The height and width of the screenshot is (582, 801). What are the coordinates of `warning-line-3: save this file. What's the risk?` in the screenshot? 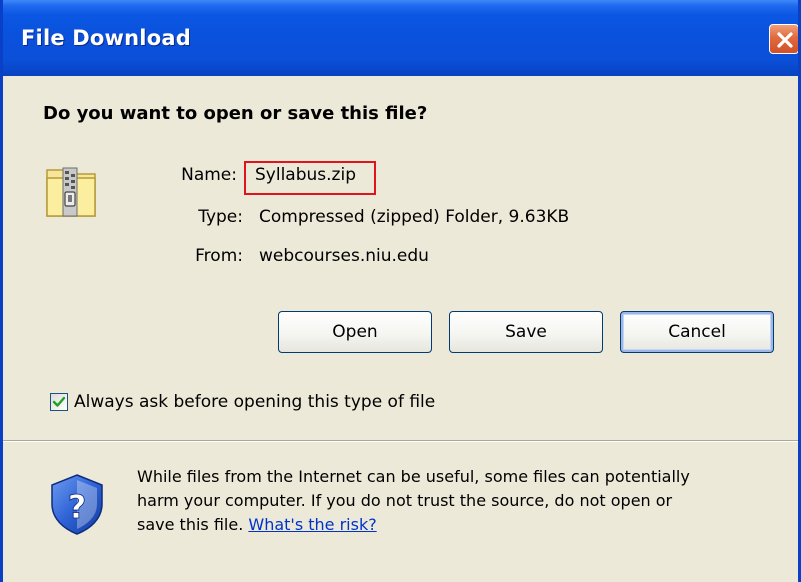 It's located at (464, 525).